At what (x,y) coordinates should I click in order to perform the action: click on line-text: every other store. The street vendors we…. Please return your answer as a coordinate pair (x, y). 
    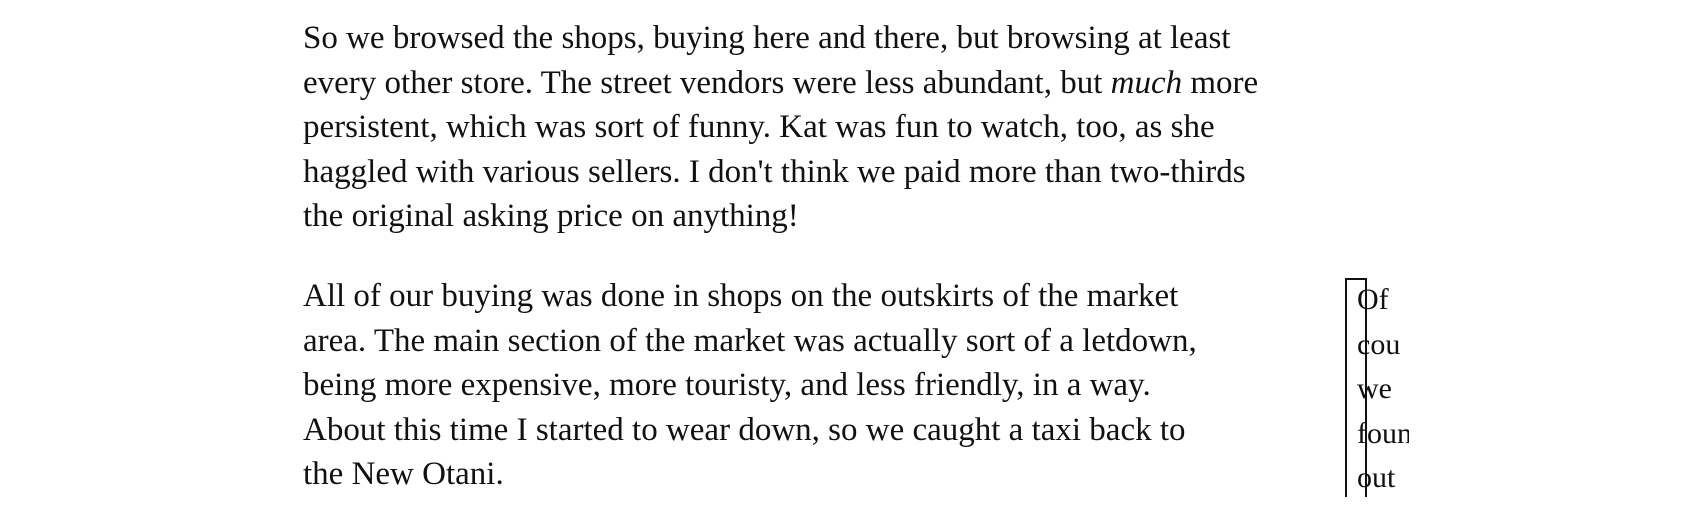
    Looking at the image, I should click on (707, 82).